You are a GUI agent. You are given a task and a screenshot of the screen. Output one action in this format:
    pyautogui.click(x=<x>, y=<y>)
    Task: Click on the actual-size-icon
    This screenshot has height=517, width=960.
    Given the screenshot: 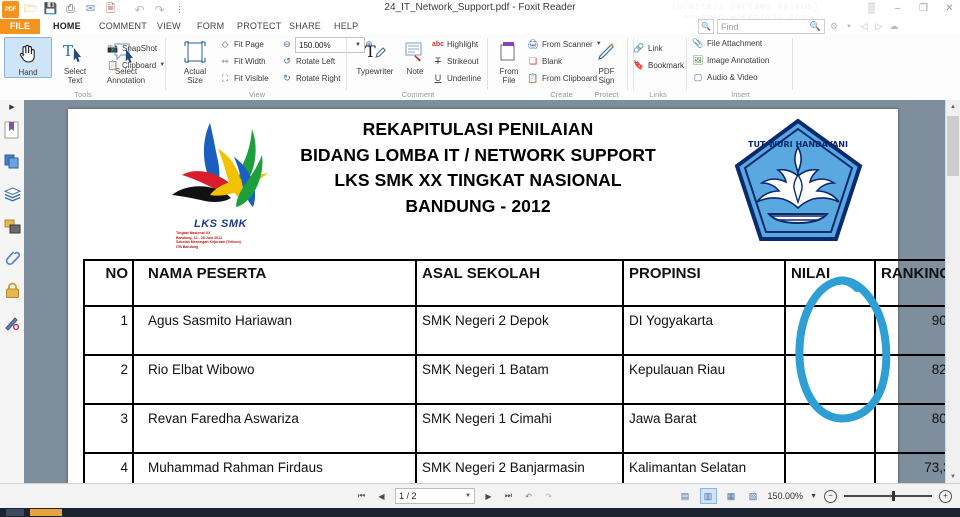 What is the action you would take?
    pyautogui.click(x=195, y=52)
    